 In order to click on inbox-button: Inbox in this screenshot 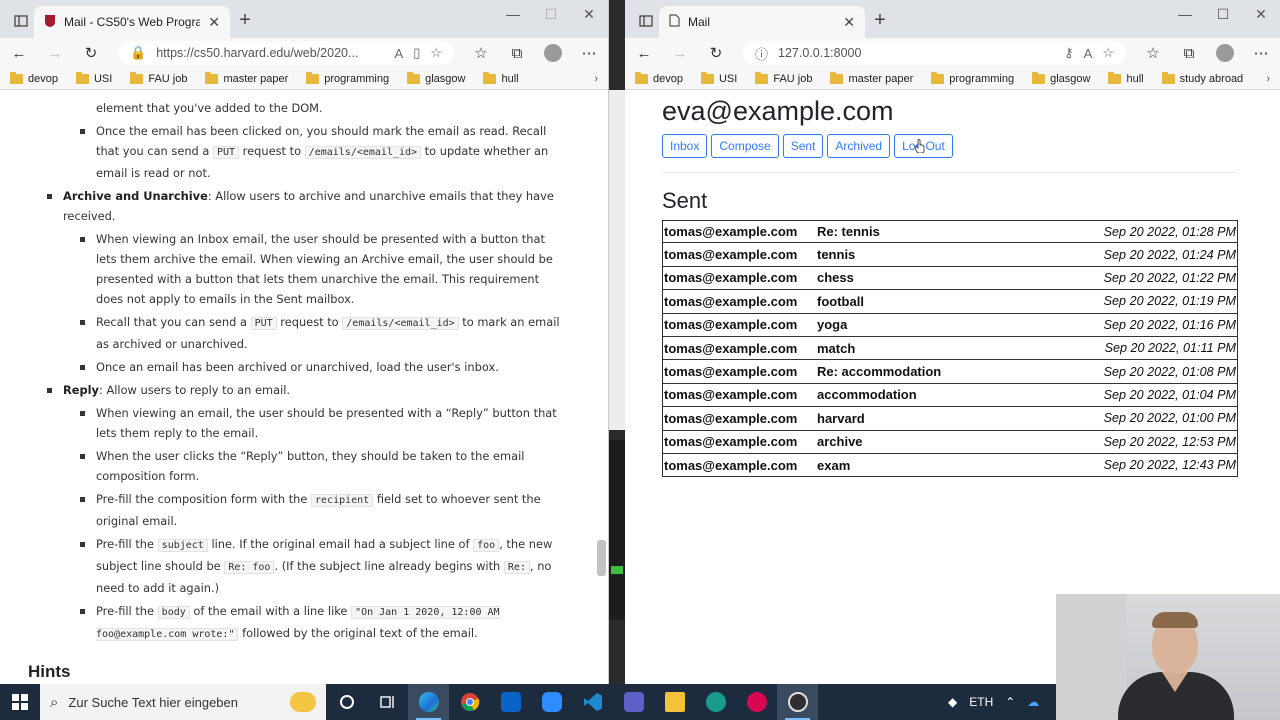, I will do `click(685, 146)`.